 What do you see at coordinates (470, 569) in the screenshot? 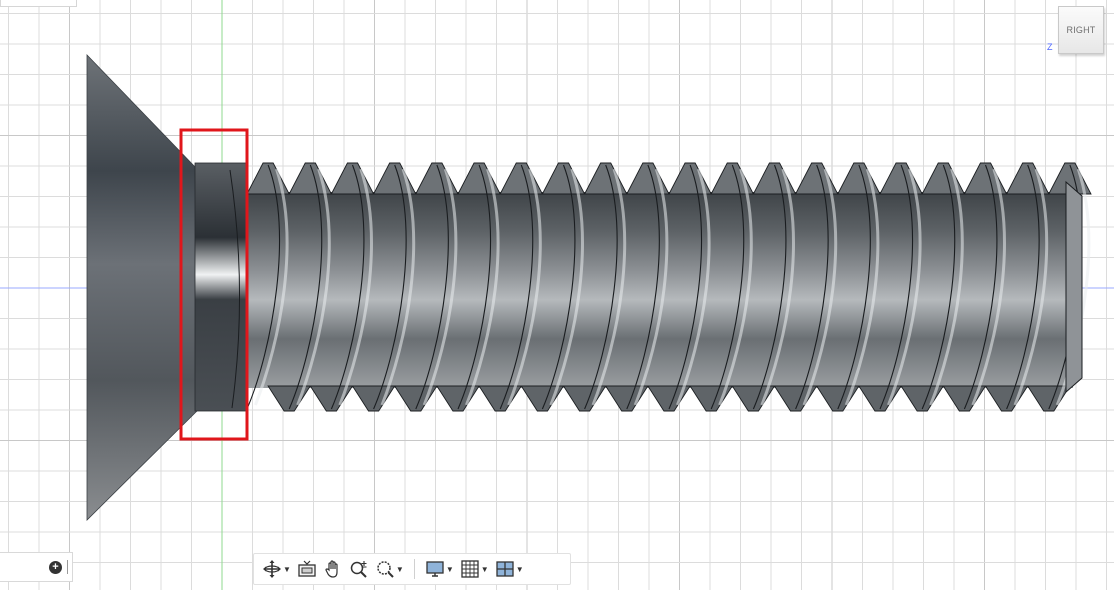
I see `grid-icon` at bounding box center [470, 569].